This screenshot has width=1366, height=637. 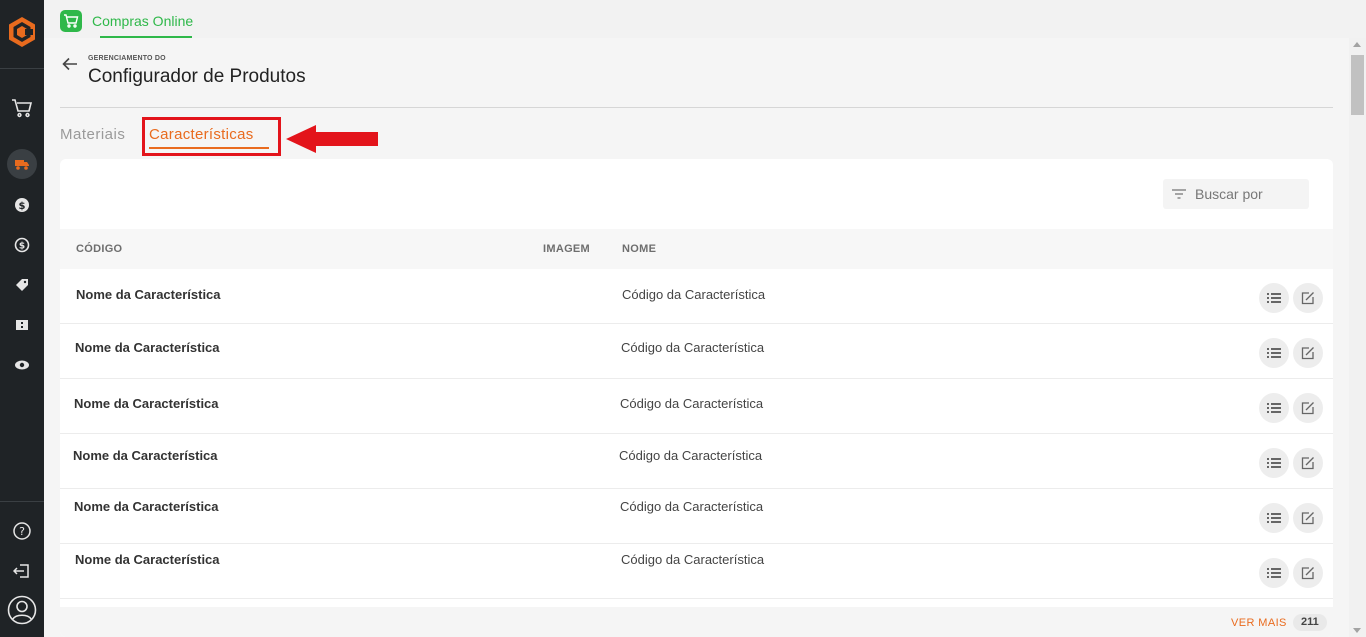 I want to click on ticket-icon, so click(x=22, y=325).